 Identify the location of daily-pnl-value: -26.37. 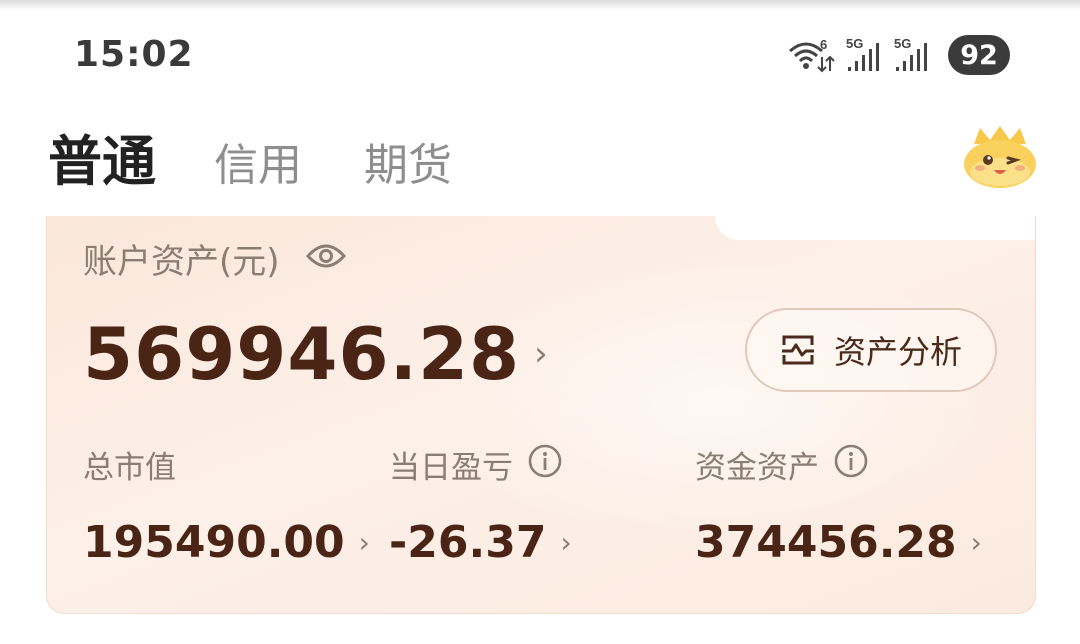
(468, 542).